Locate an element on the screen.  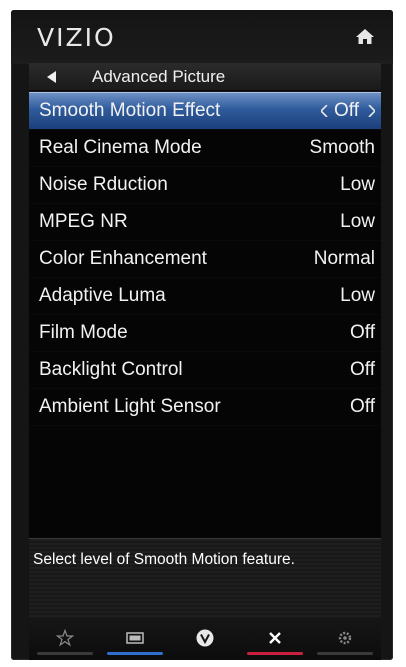
help-panel: Select level of Smooth Motion feature. is located at coordinates (205, 578).